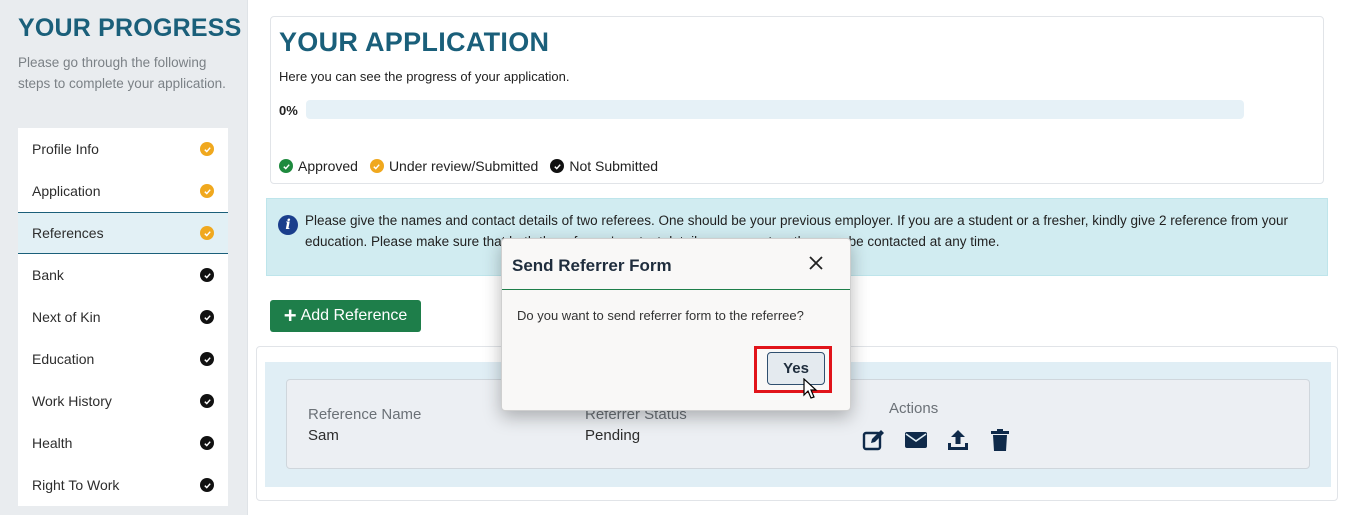 The width and height of the screenshot is (1349, 515). I want to click on sidebar-item-label: Health, so click(52, 443).